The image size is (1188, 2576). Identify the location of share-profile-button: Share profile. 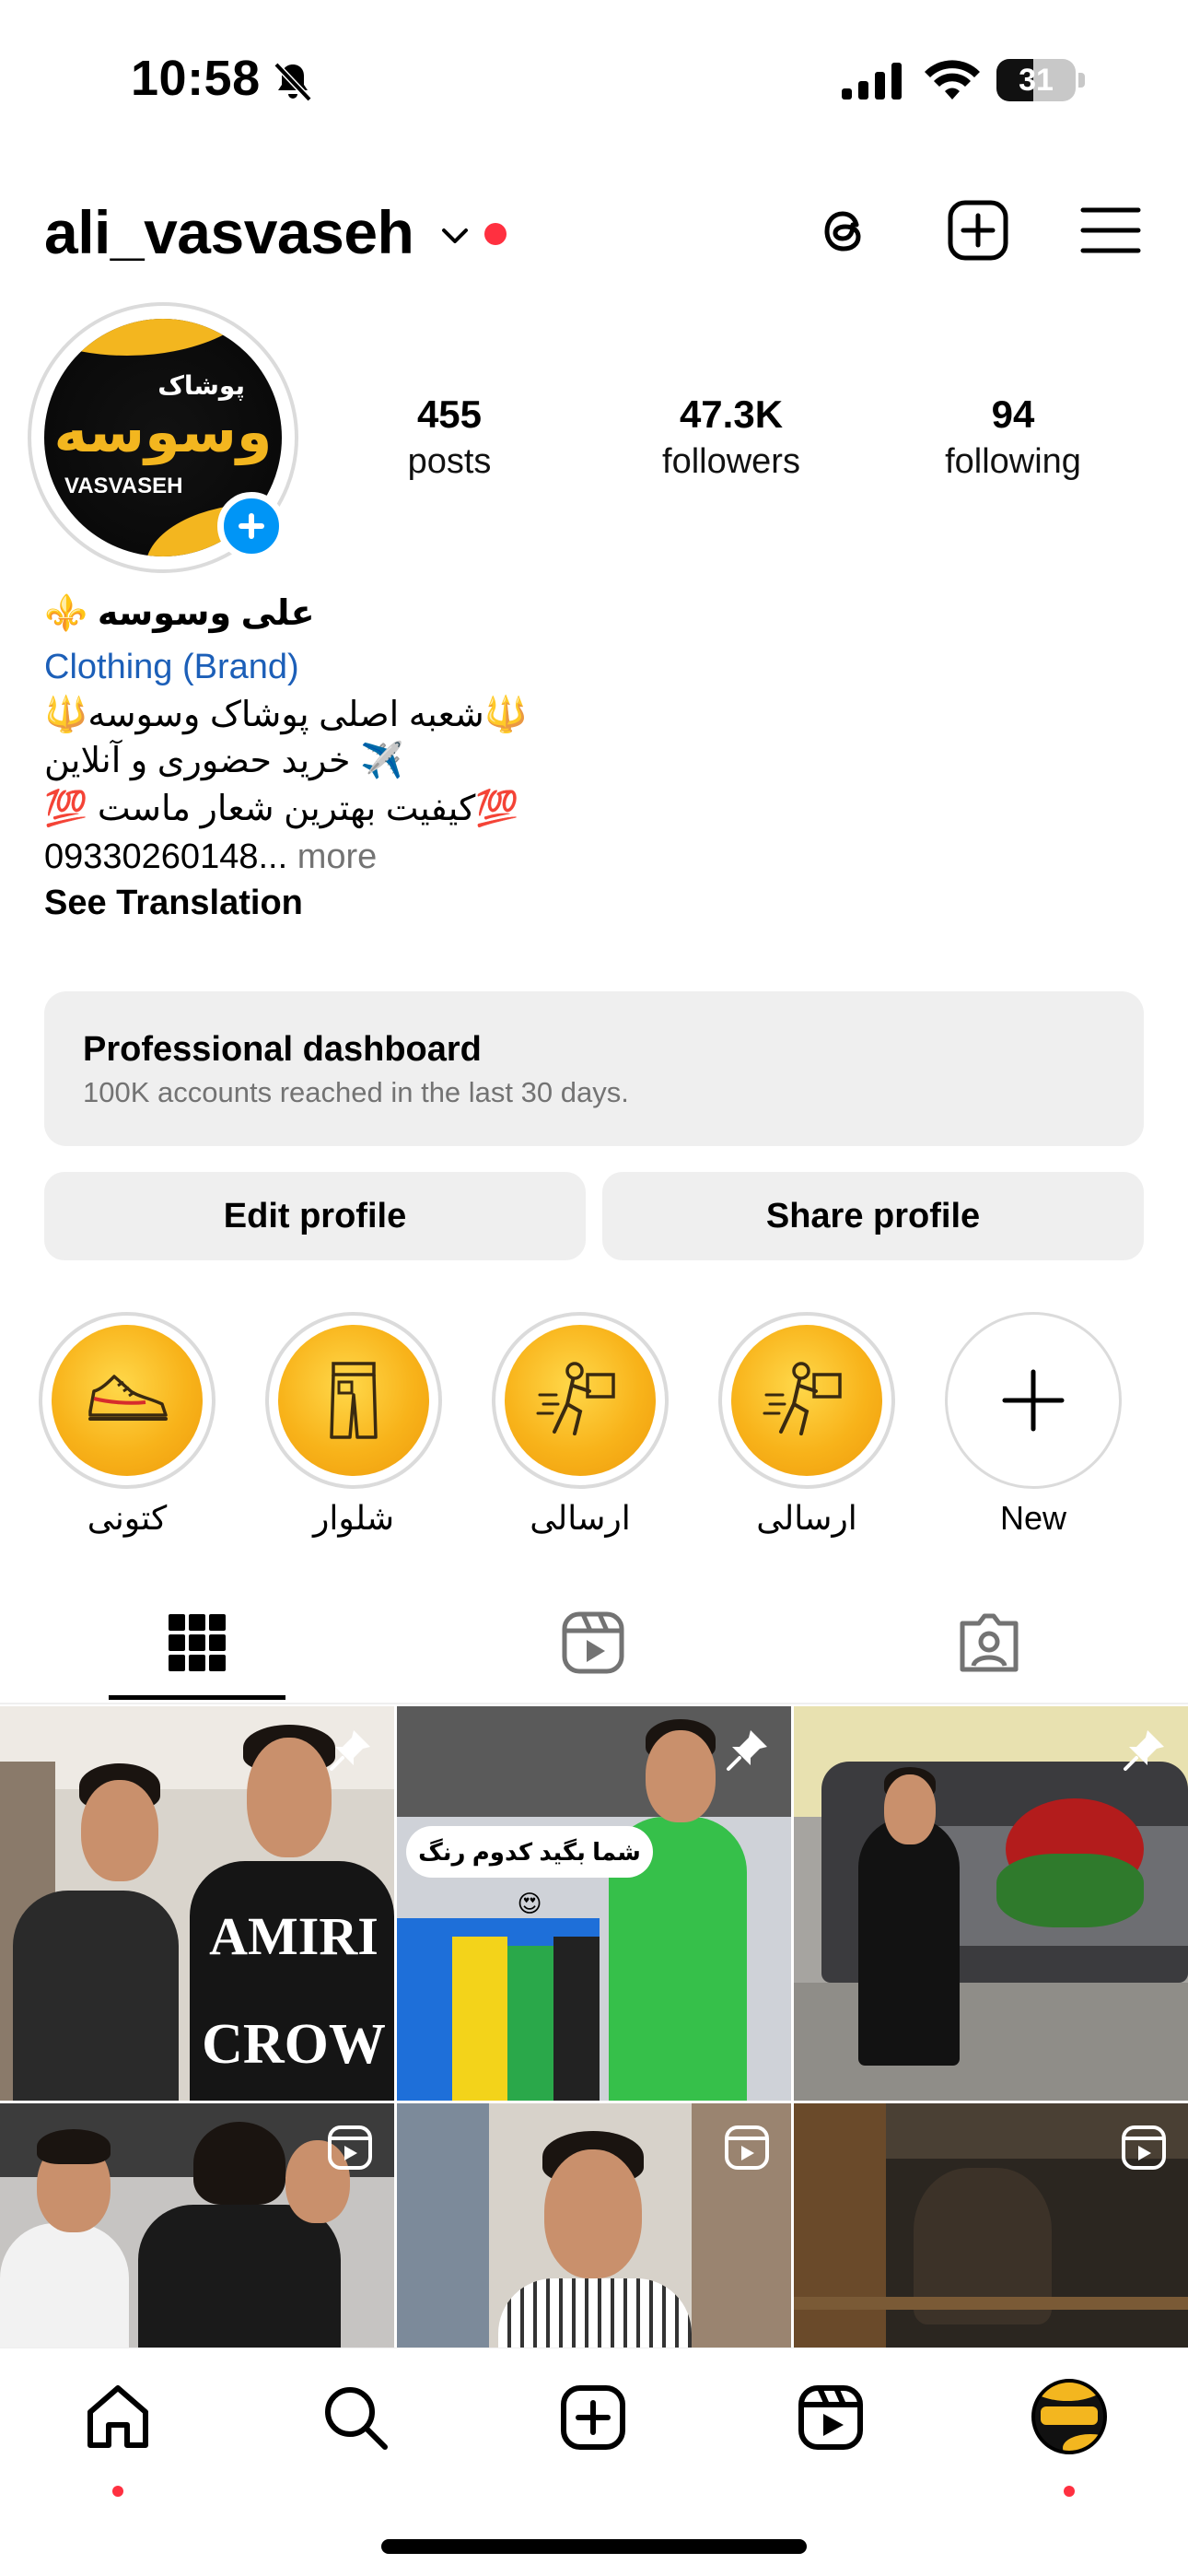
(873, 1216).